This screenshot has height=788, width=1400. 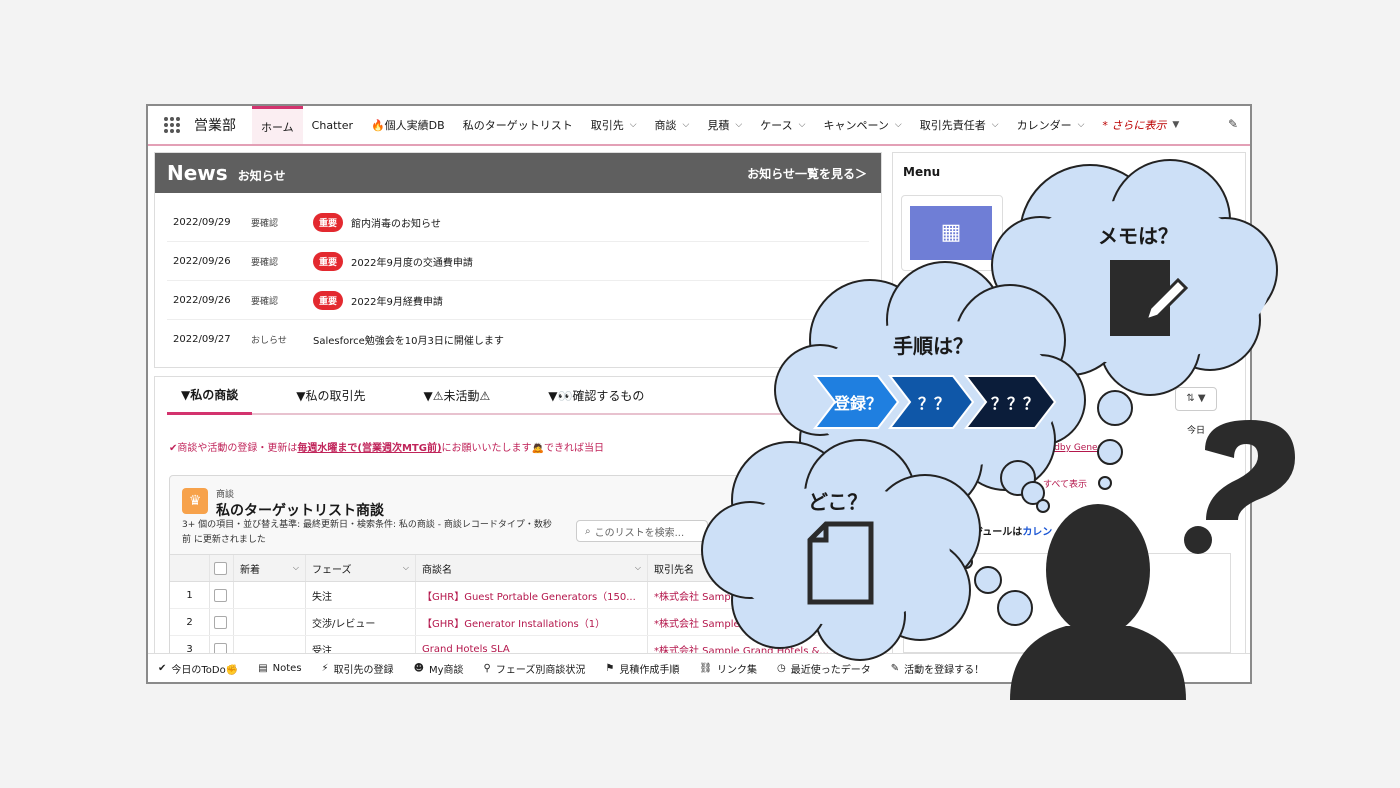 What do you see at coordinates (1037, 532) in the screenshot?
I see `schedule-link: カレン` at bounding box center [1037, 532].